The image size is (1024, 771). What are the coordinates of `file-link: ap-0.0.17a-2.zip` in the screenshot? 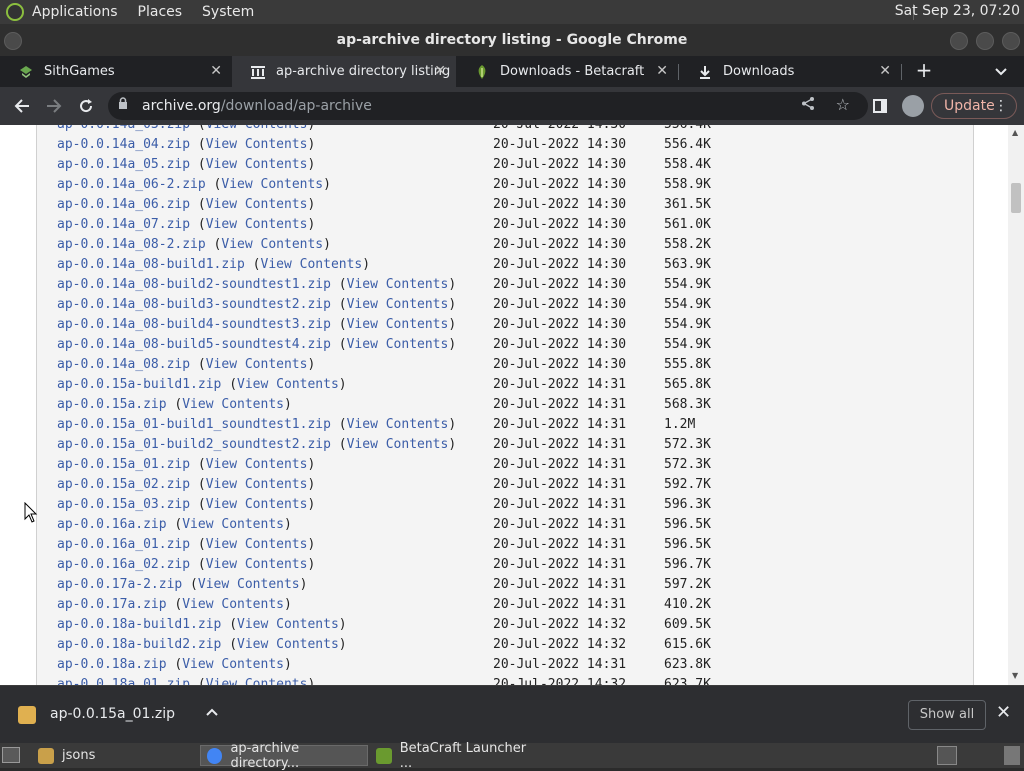 It's located at (119, 584).